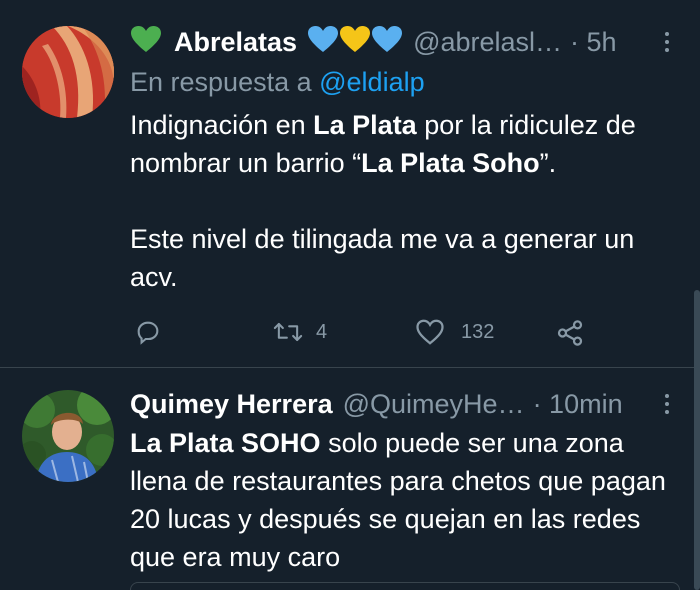 The width and height of the screenshot is (700, 590). I want to click on retweet-icon, so click(288, 332).